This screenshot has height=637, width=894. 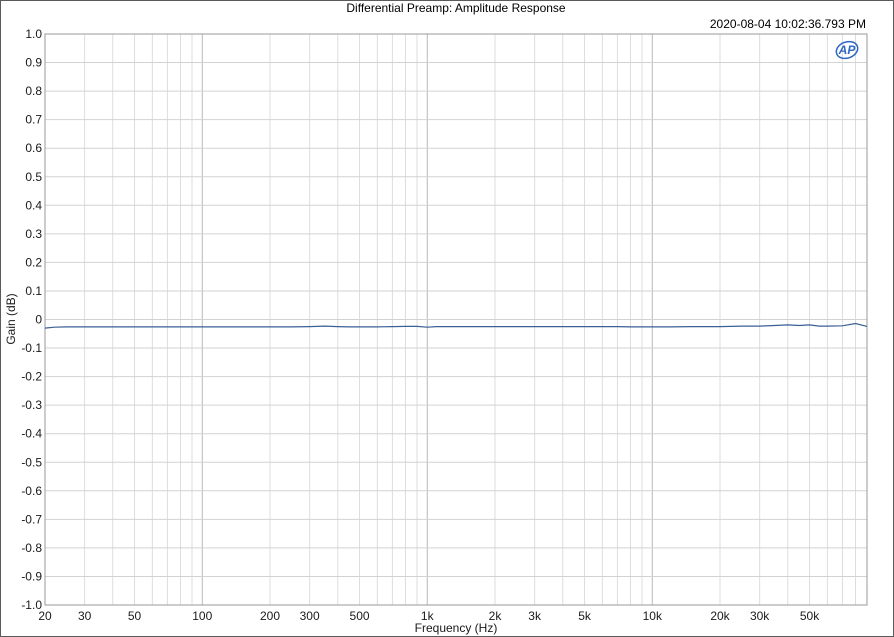 I want to click on x-tick-label: 200, so click(x=270, y=616).